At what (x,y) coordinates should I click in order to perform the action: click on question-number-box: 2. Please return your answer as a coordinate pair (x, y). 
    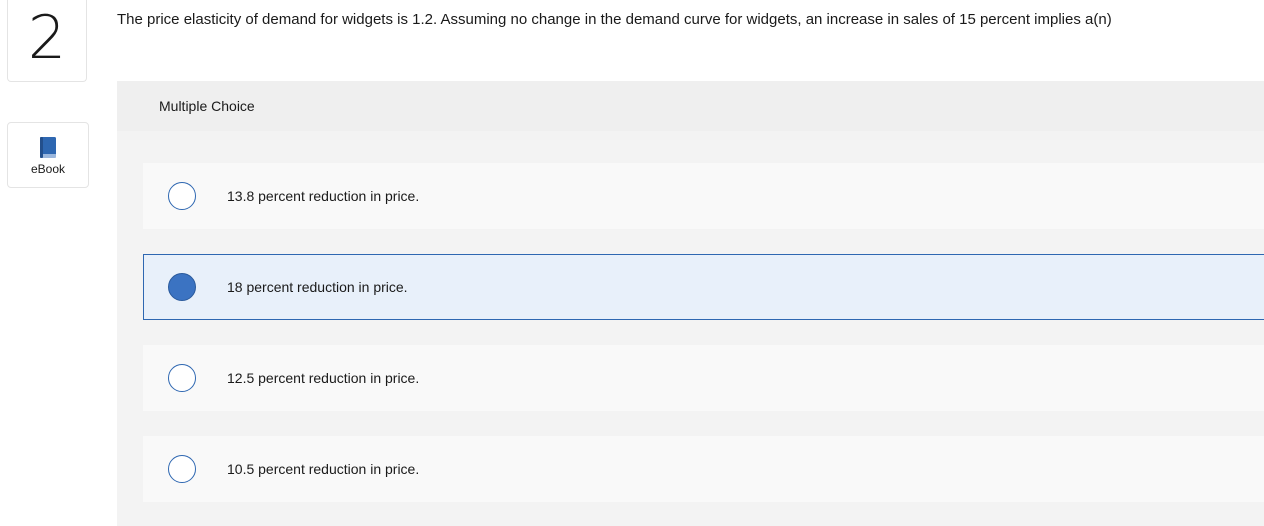
    Looking at the image, I should click on (47, 41).